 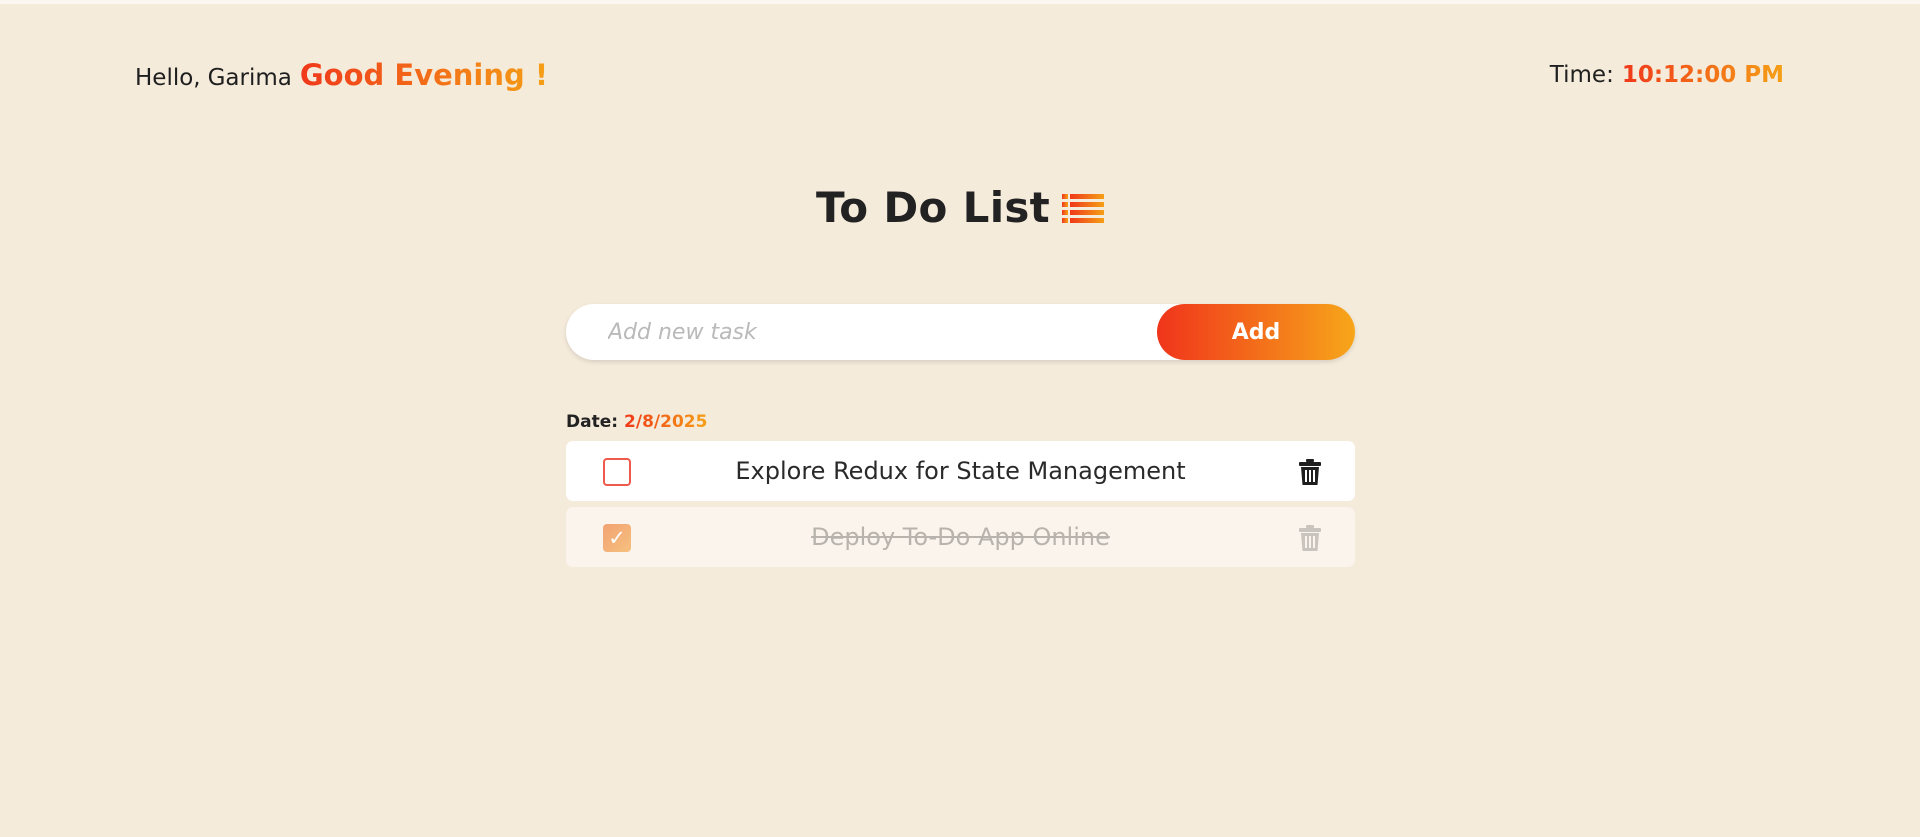 I want to click on page-title: To Do List, so click(x=960, y=207).